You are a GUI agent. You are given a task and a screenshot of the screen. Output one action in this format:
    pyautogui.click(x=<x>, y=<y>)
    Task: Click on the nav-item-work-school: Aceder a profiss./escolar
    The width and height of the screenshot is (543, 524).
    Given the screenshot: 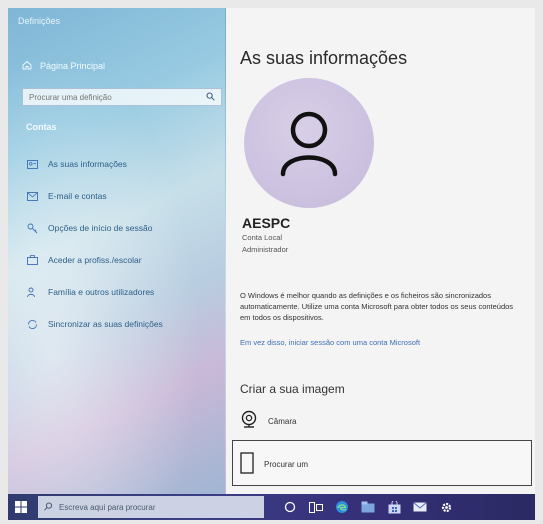 What is the action you would take?
    pyautogui.click(x=84, y=260)
    